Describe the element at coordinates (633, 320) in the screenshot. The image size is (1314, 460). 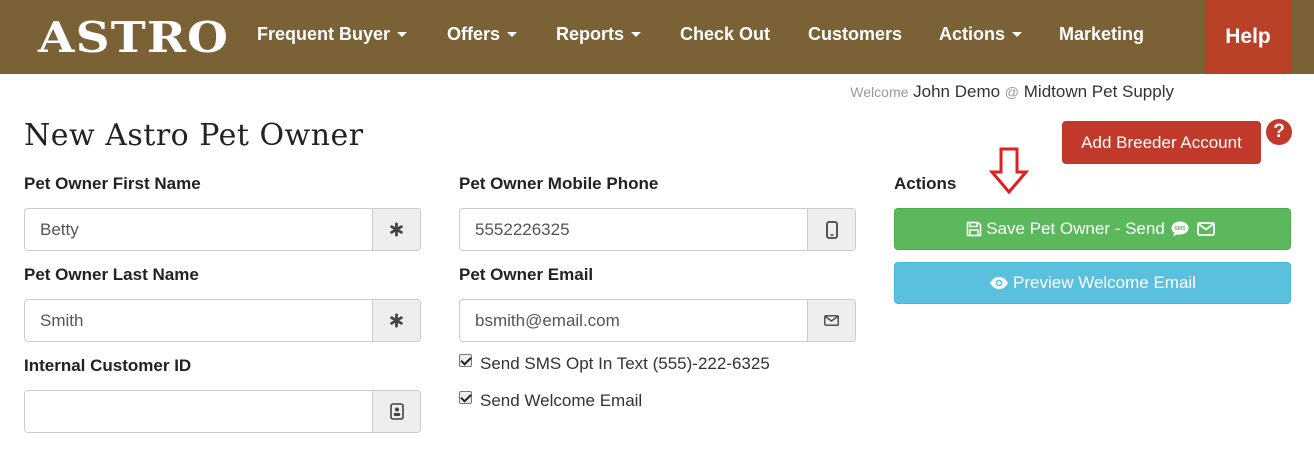
I see `email-input` at that location.